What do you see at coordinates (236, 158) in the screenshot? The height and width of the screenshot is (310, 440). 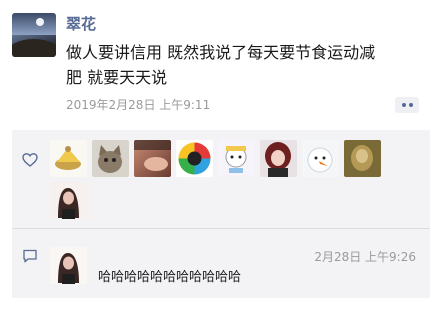 I see `avatar-sticker` at bounding box center [236, 158].